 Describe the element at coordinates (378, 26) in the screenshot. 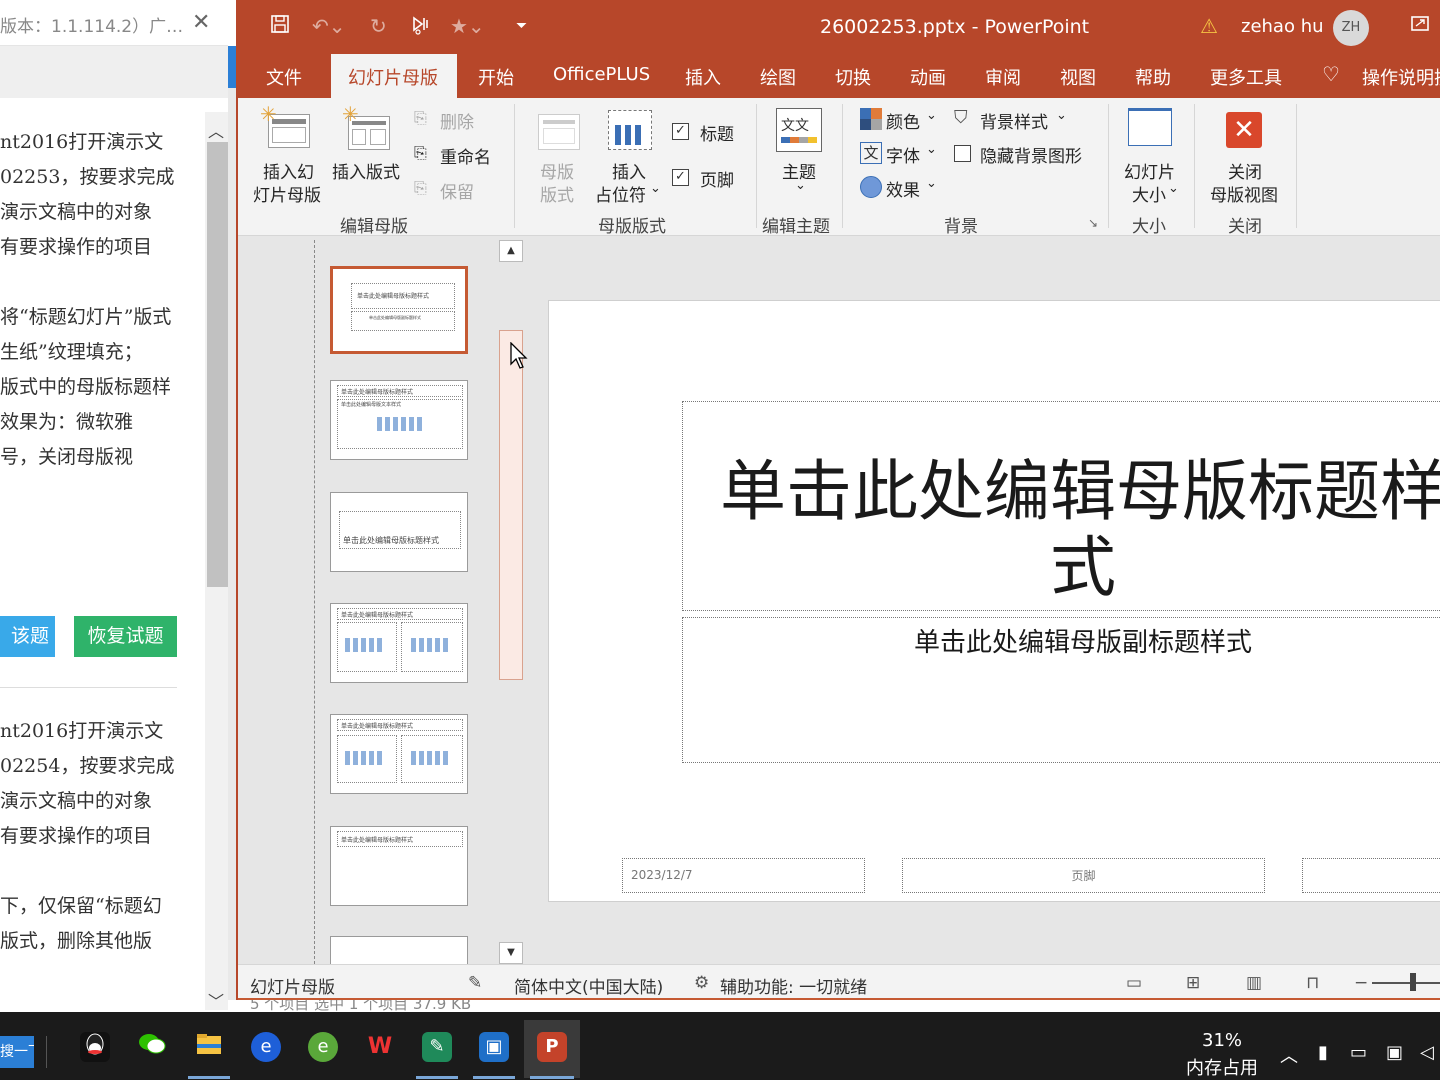

I see `redo-icon: ↻` at that location.